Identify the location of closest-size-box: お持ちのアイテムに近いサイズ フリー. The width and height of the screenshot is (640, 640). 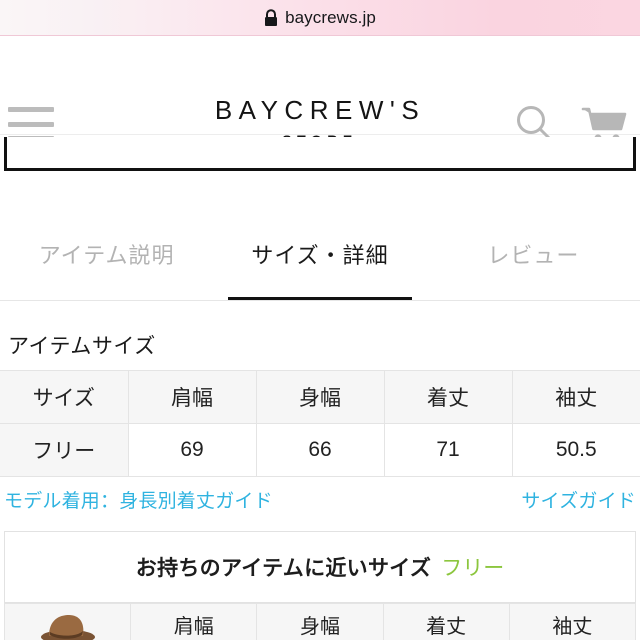
(320, 567).